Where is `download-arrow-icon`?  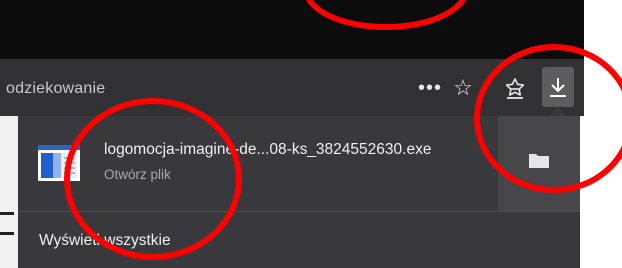
download-arrow-icon is located at coordinates (558, 87).